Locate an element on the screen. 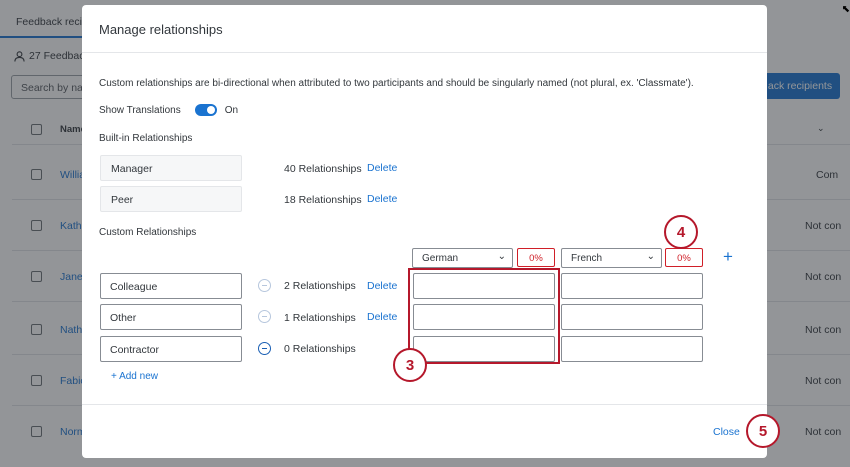 The height and width of the screenshot is (467, 850). show-translations-toggle is located at coordinates (205, 110).